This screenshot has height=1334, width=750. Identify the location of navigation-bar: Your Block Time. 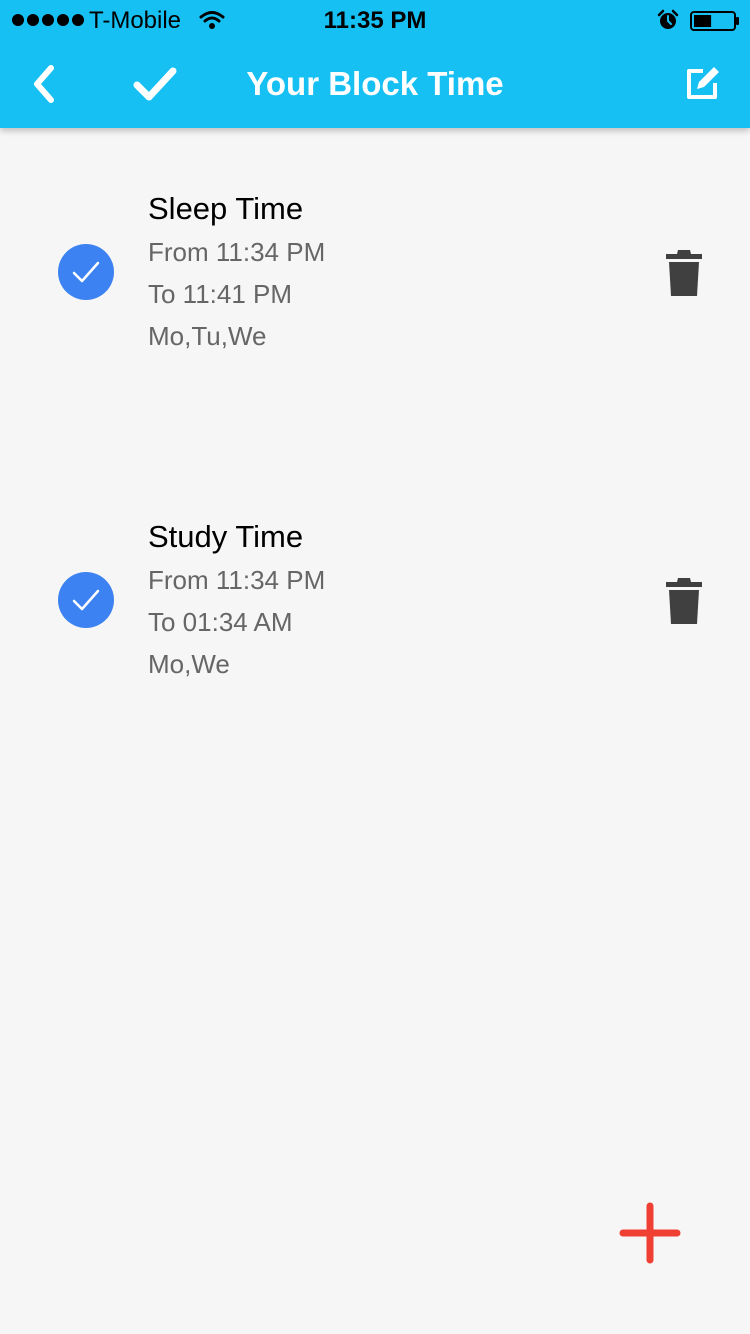
(375, 84).